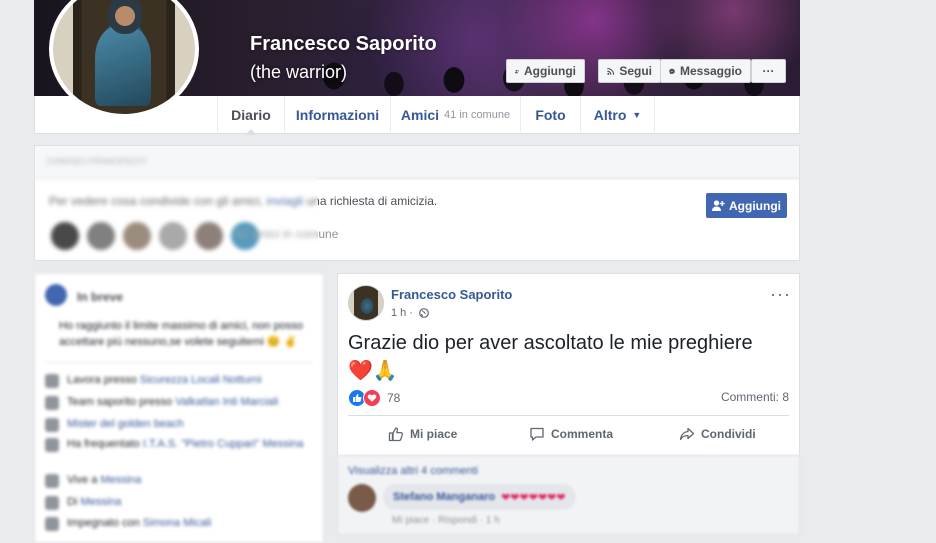  Describe the element at coordinates (105, 444) in the screenshot. I see `intro-row-prefix: Ha frequentato` at that location.